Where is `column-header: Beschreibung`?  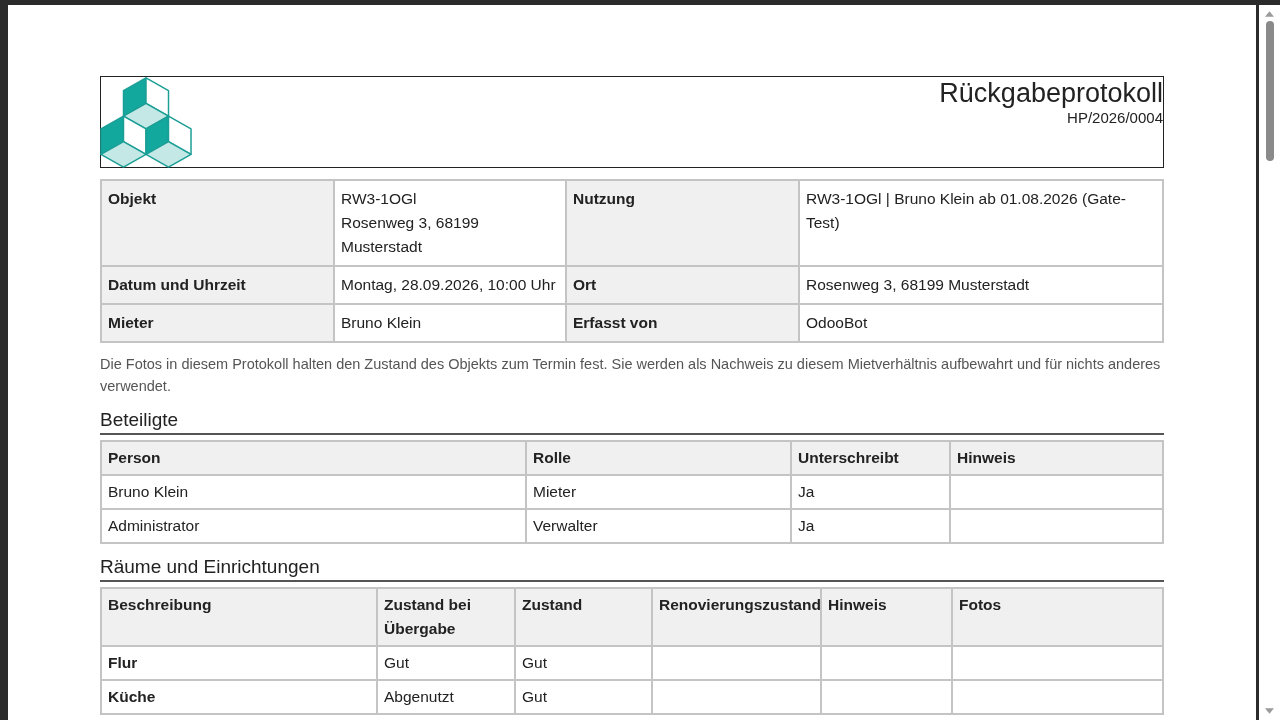 column-header: Beschreibung is located at coordinates (239, 617).